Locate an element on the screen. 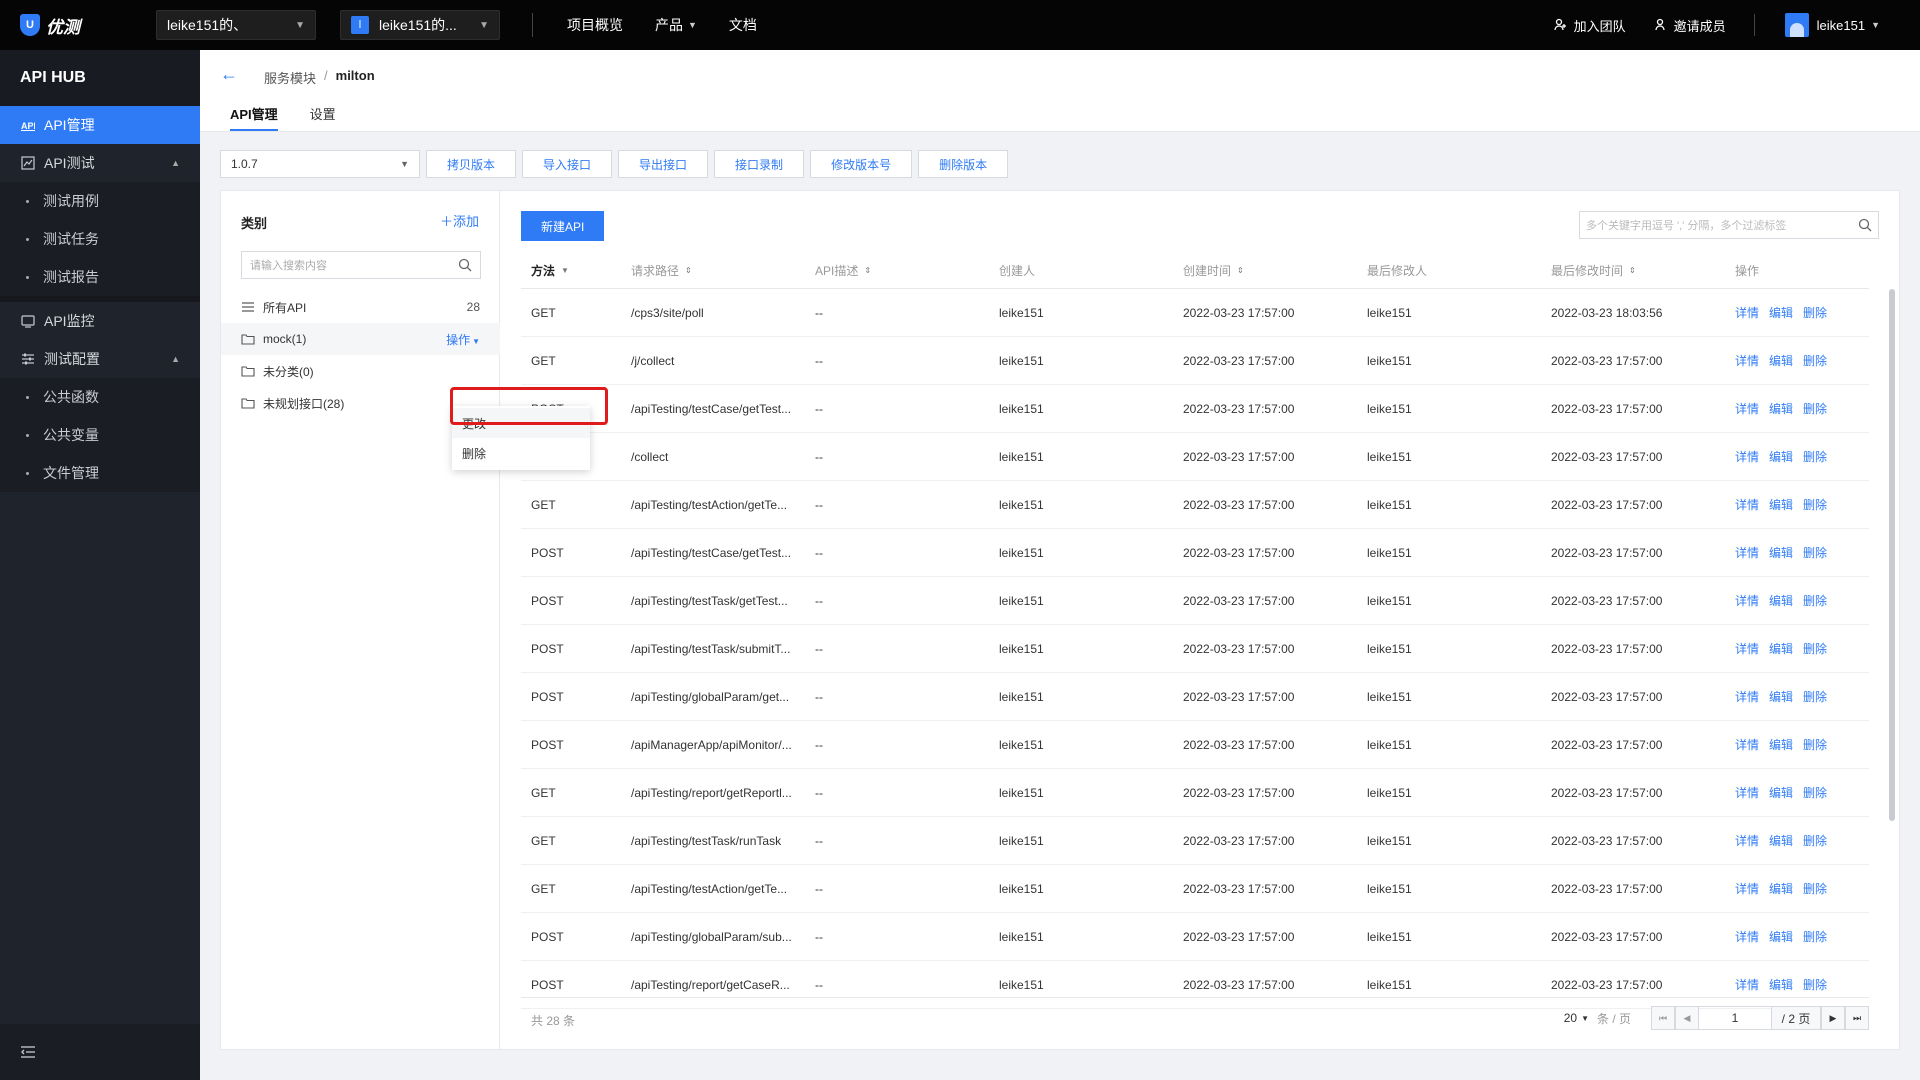 The width and height of the screenshot is (1920, 1080). next-page-button: ▶ is located at coordinates (1833, 1018).